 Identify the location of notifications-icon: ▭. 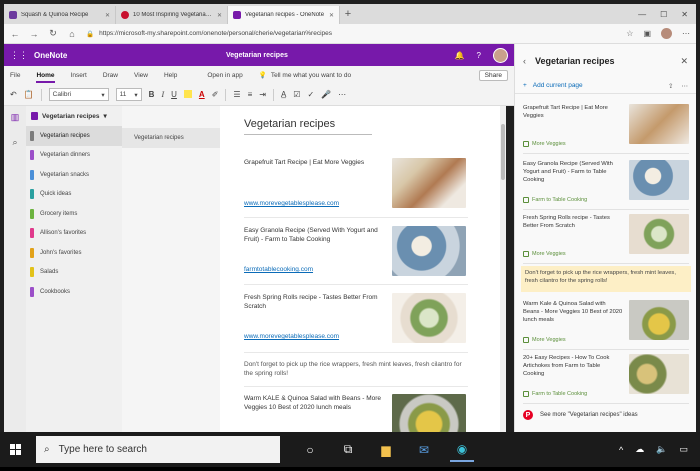
(683, 449).